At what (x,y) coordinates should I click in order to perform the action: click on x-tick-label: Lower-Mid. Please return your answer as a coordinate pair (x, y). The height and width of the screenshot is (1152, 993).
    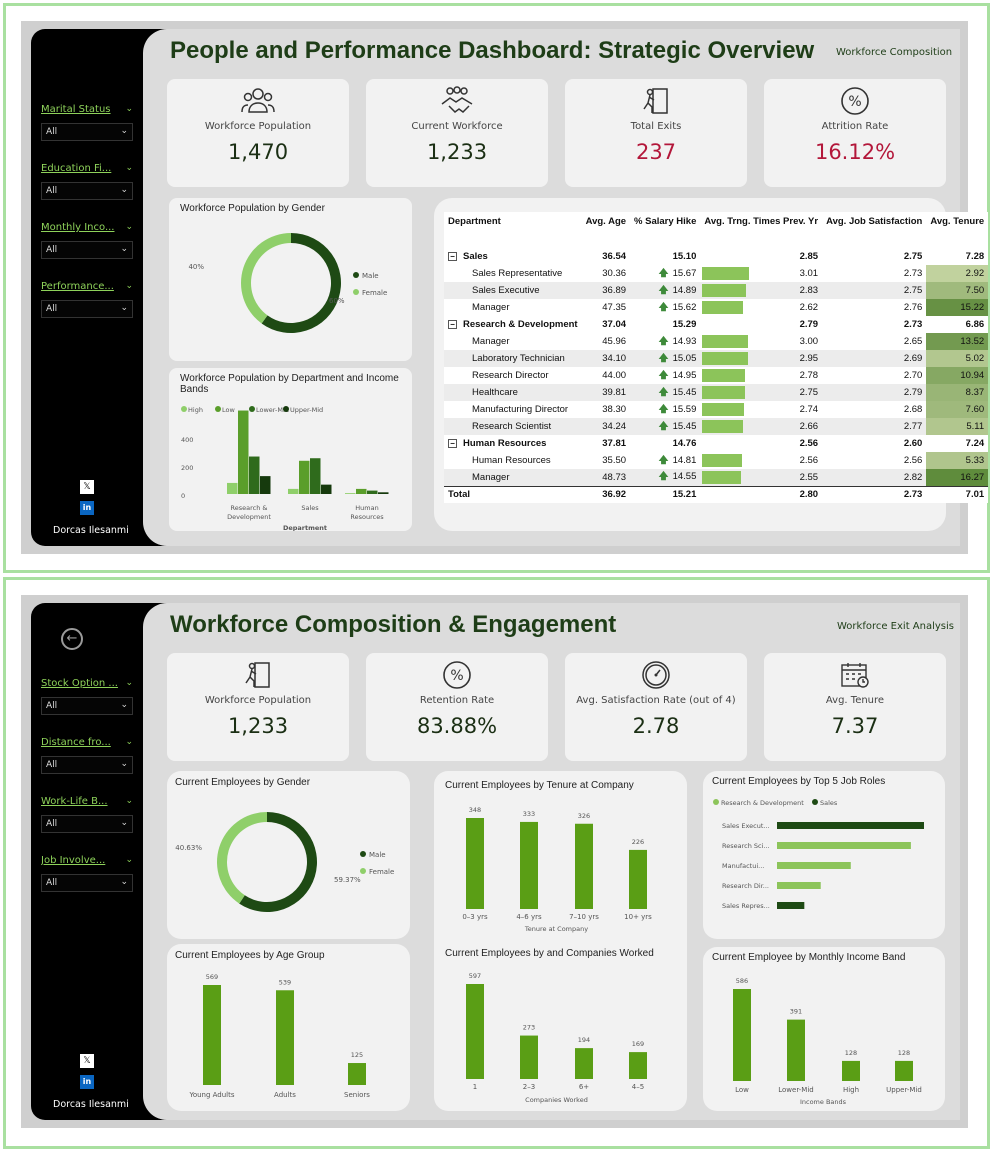
    Looking at the image, I should click on (795, 1090).